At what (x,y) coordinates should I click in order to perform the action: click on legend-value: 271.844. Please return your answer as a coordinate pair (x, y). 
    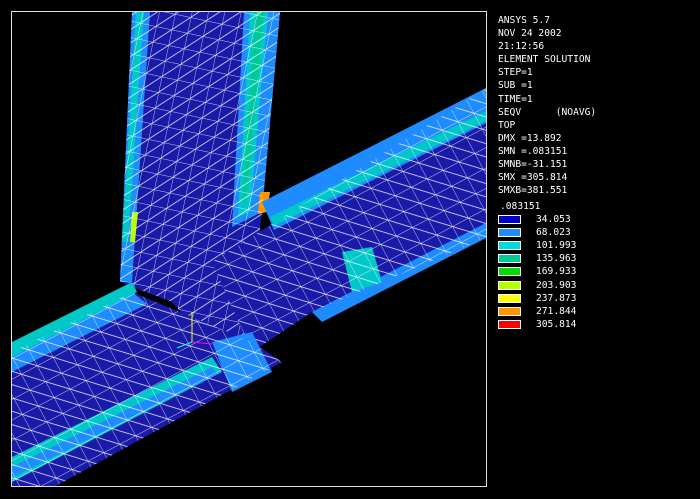
    Looking at the image, I should click on (556, 311).